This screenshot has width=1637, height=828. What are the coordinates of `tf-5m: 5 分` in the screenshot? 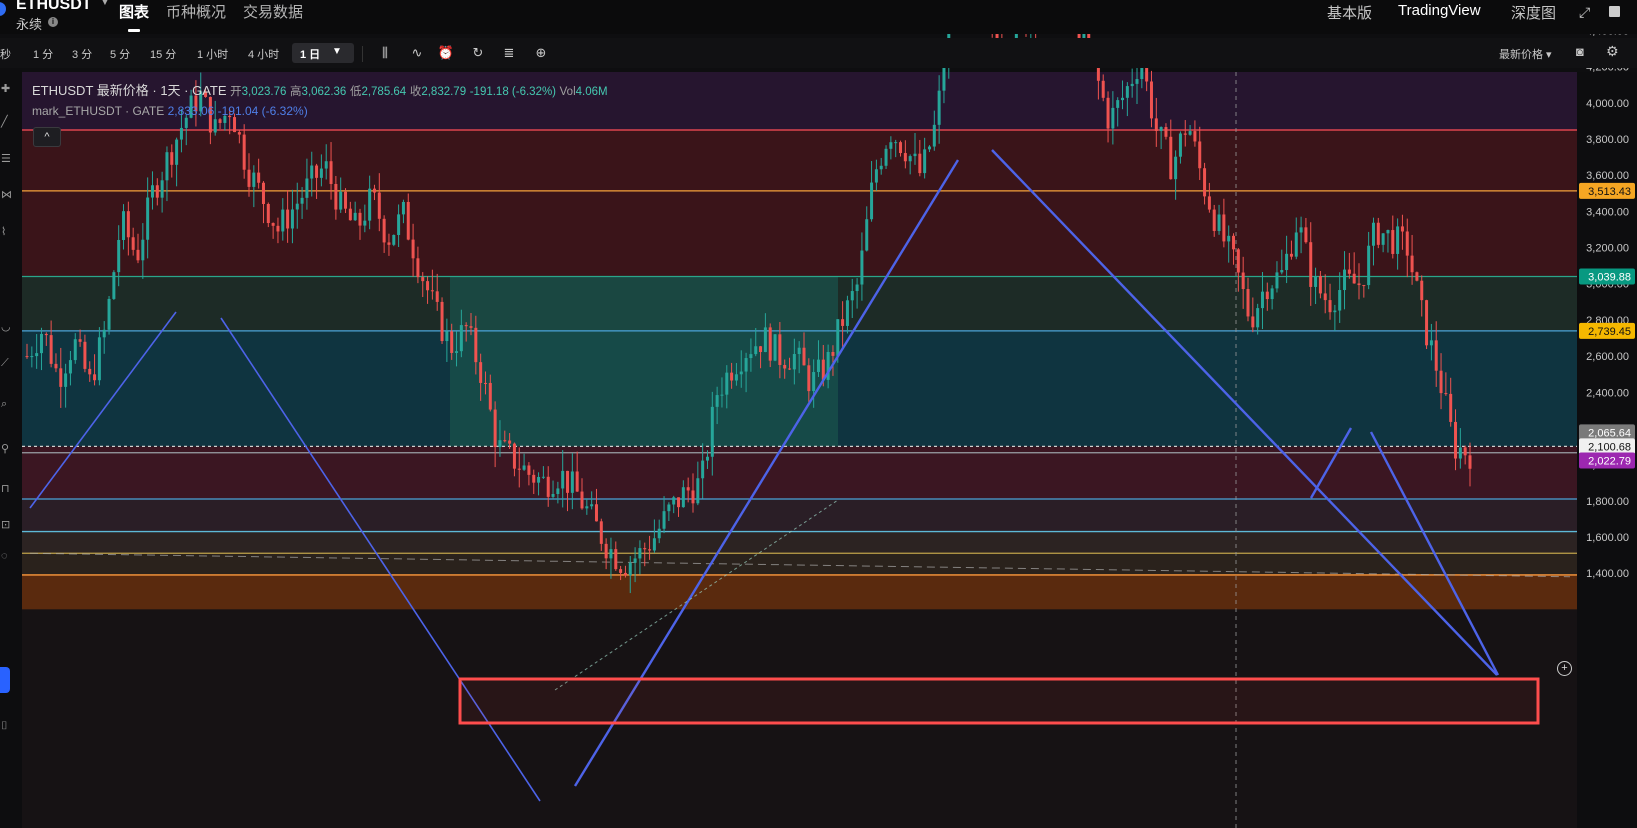 It's located at (120, 54).